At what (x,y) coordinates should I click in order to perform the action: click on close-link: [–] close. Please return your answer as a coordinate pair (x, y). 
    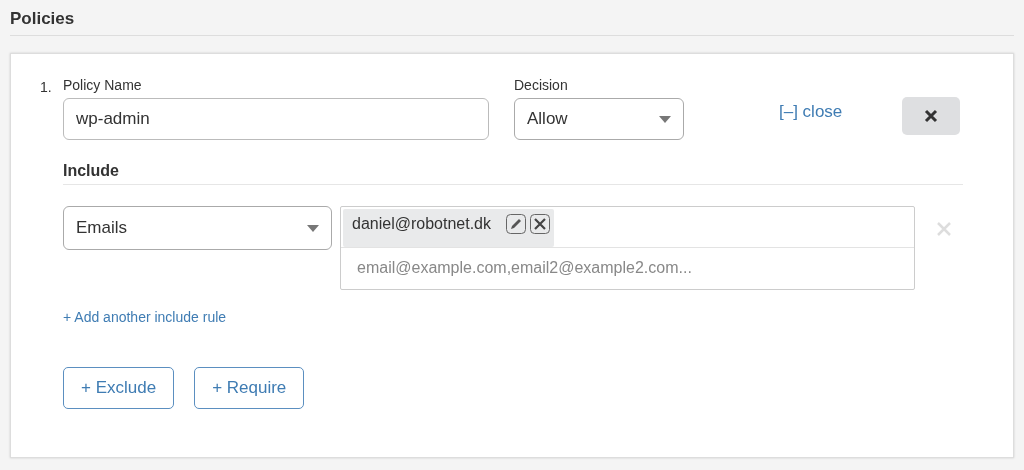
    Looking at the image, I should click on (811, 112).